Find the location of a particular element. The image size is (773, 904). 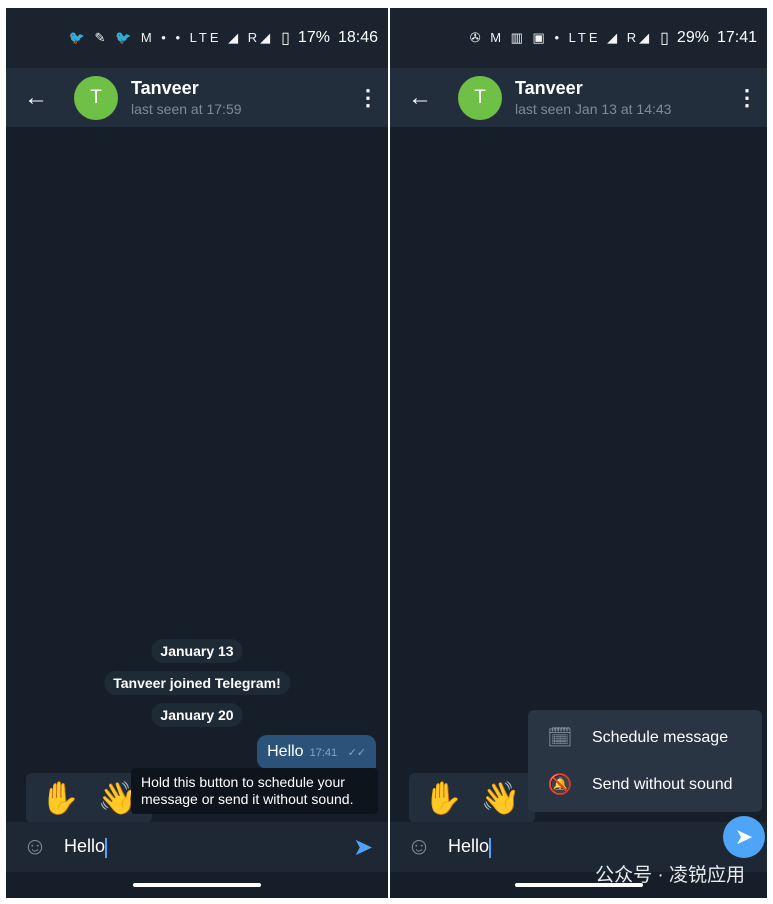

message-text: Hello is located at coordinates (285, 751).